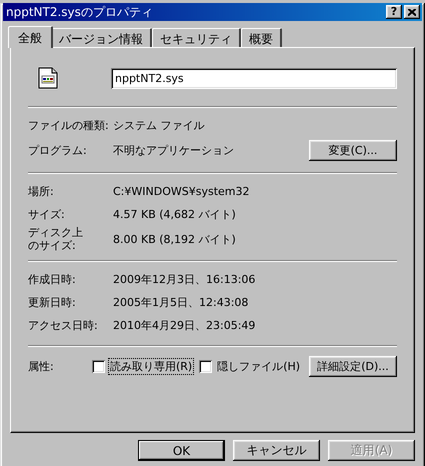 The height and width of the screenshot is (466, 425). I want to click on close-button, so click(412, 12).